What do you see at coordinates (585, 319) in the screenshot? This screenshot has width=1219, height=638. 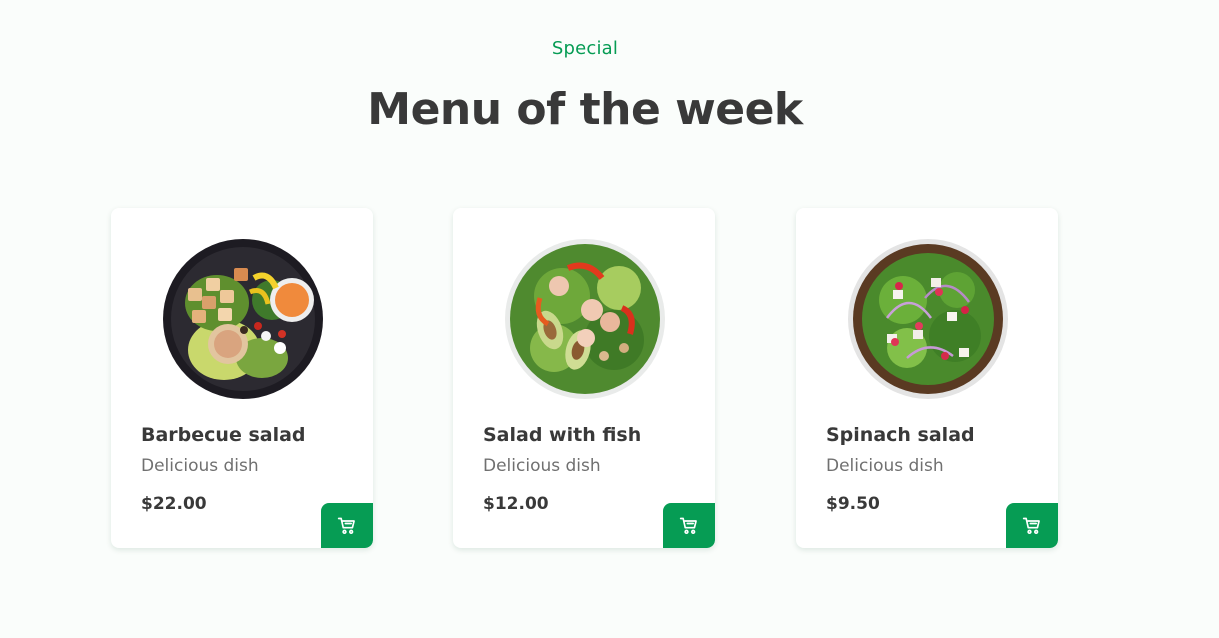 I see `fish-salad-image` at bounding box center [585, 319].